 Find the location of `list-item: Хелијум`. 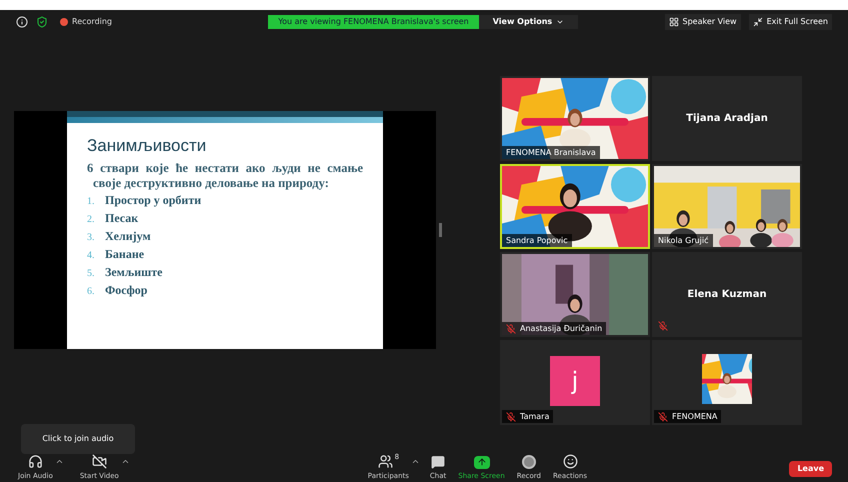

list-item: Хелијум is located at coordinates (128, 236).